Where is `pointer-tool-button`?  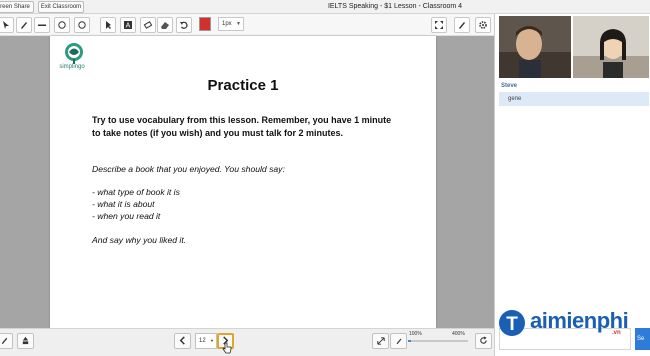 pointer-tool-button is located at coordinates (7, 25).